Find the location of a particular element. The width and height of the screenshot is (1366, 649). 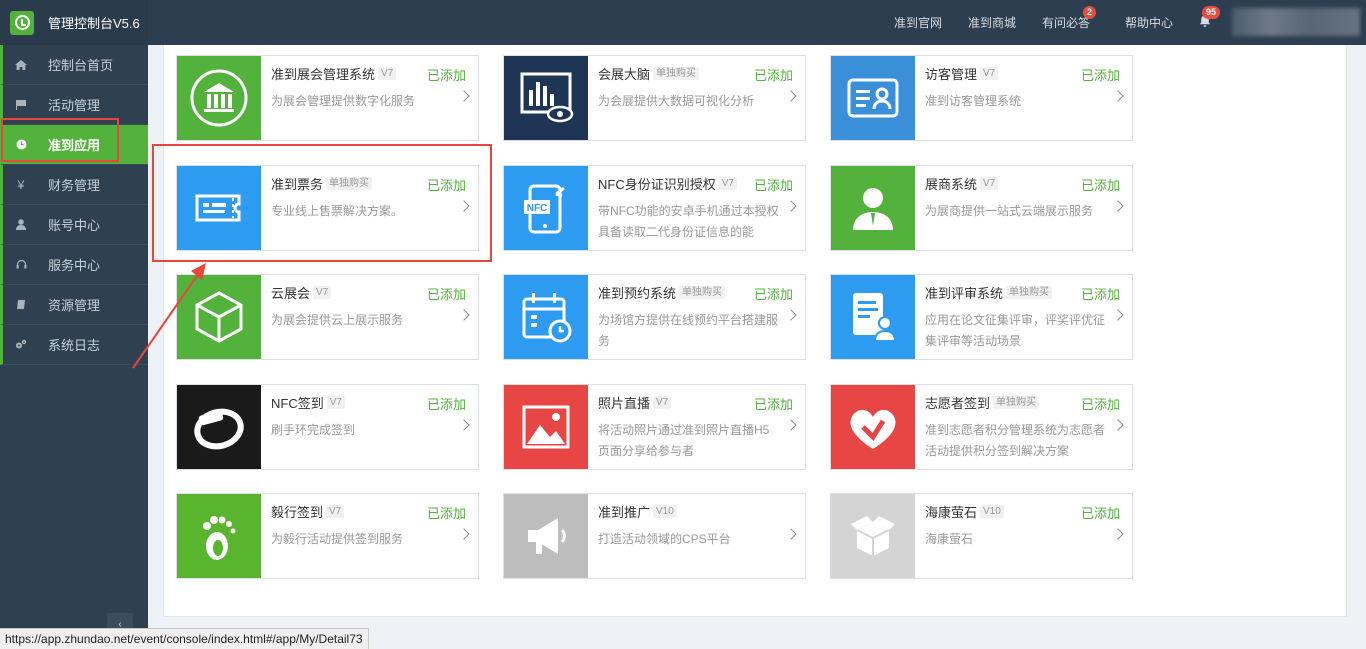

sidebar-item-account: 账号中心 is located at coordinates (74, 225).